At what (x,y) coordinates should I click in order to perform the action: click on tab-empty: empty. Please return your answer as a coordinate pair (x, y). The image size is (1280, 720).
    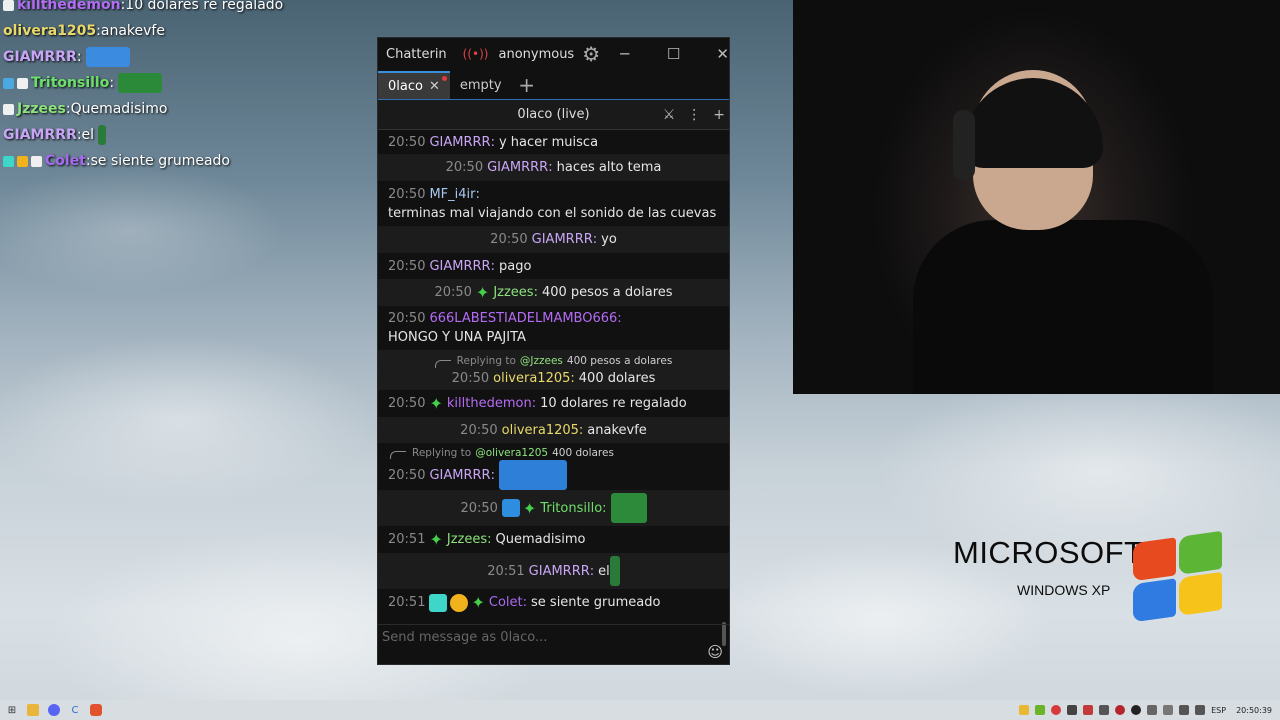
    Looking at the image, I should click on (481, 85).